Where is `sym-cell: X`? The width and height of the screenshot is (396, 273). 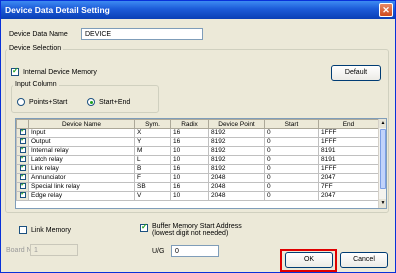 sym-cell: X is located at coordinates (152, 133).